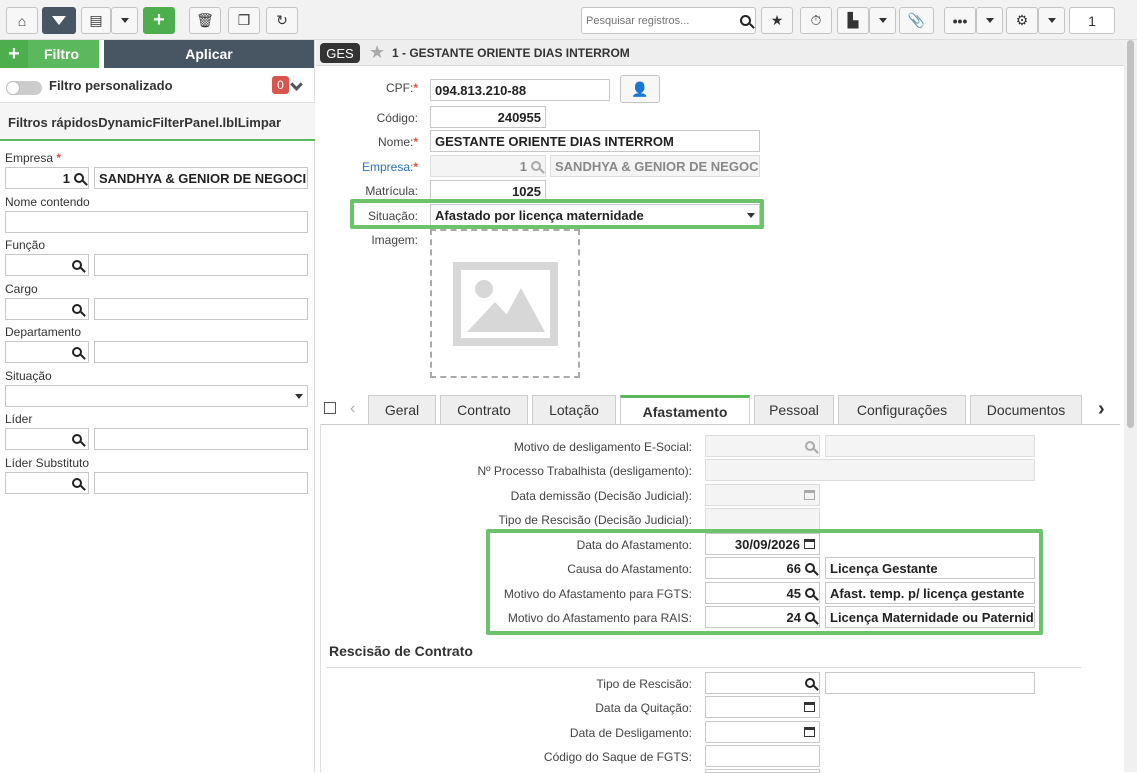 The image size is (1137, 773). I want to click on situacao-filter-select, so click(156, 396).